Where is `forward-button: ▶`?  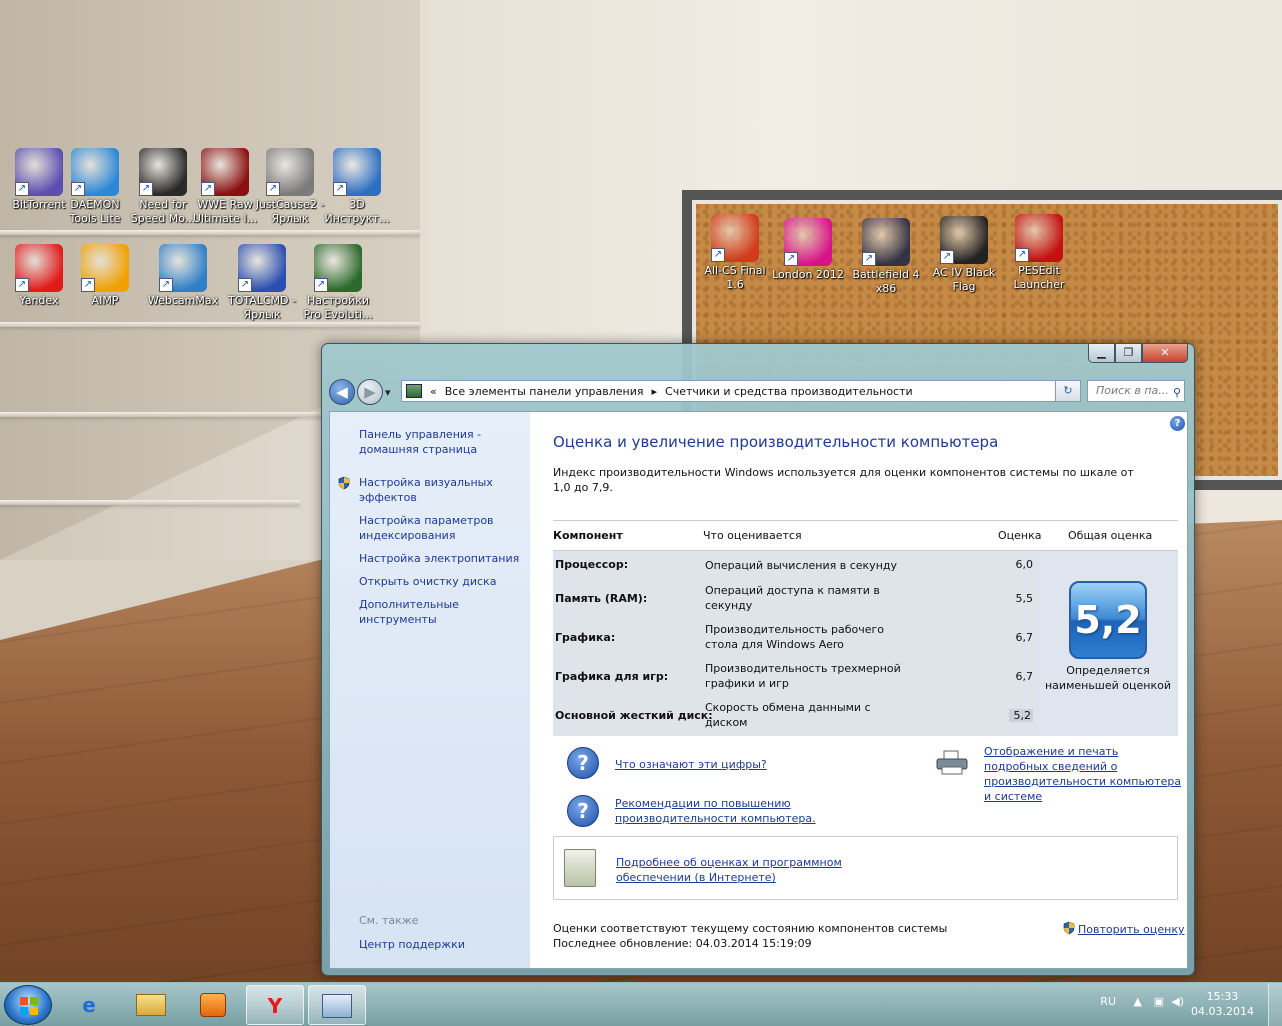 forward-button: ▶ is located at coordinates (370, 392).